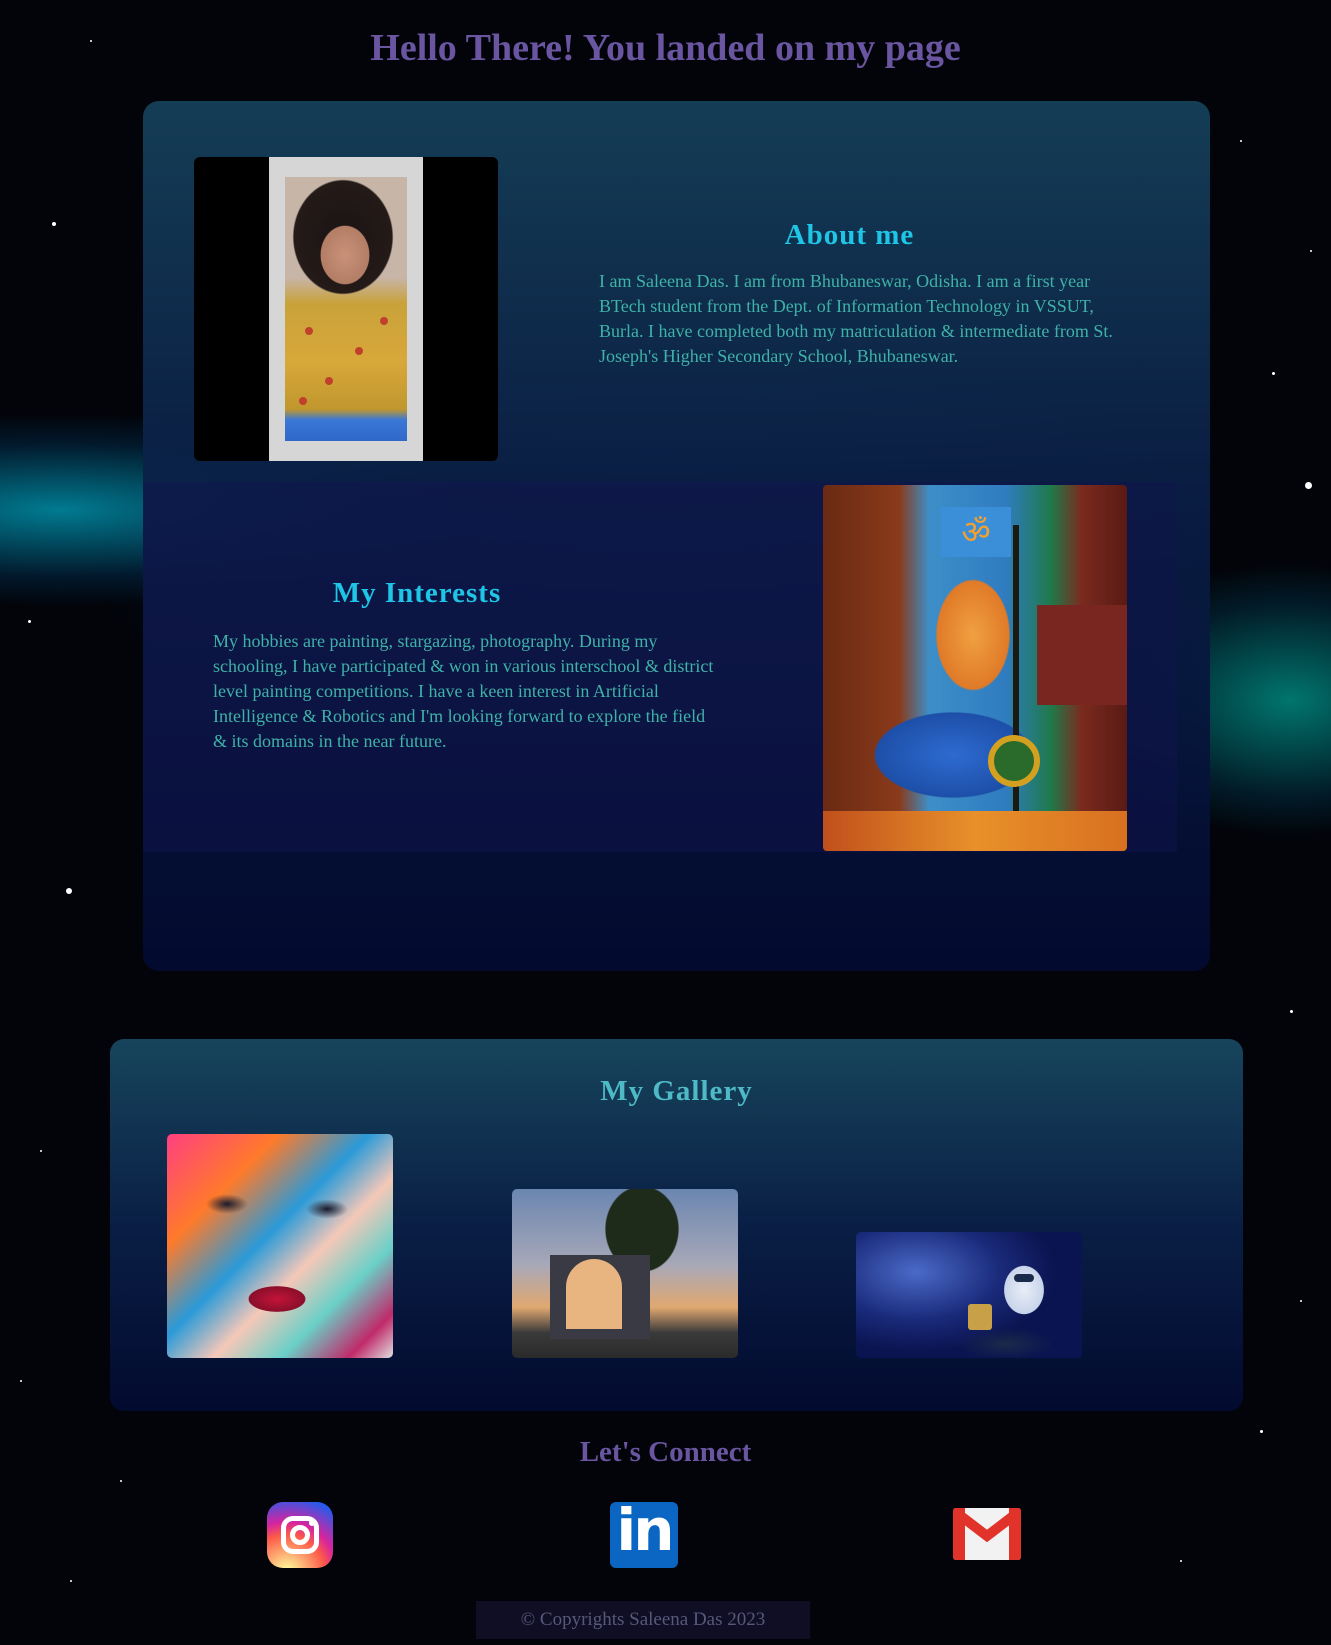 The image size is (1331, 1645). I want to click on ganesha-painting: ॐ, so click(975, 668).